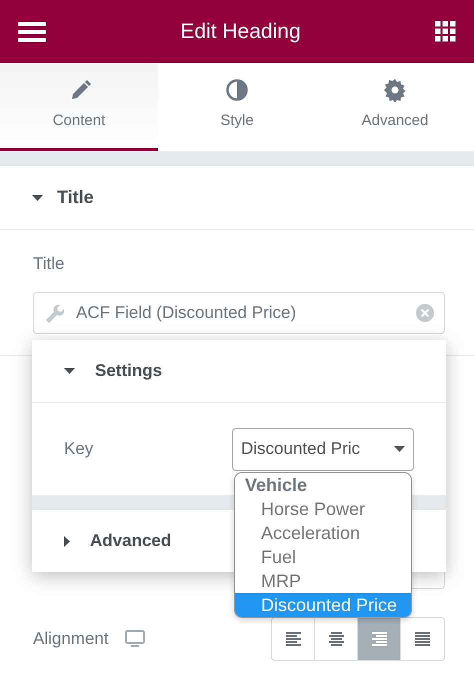 This screenshot has height=676, width=474. What do you see at coordinates (422, 639) in the screenshot?
I see `align-justify-icon` at bounding box center [422, 639].